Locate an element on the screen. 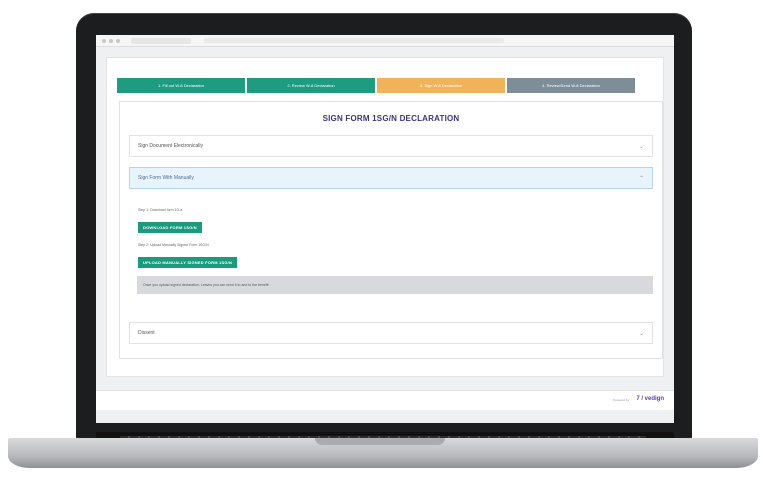  accordion-dissent: Dissent ⌄ is located at coordinates (391, 333).